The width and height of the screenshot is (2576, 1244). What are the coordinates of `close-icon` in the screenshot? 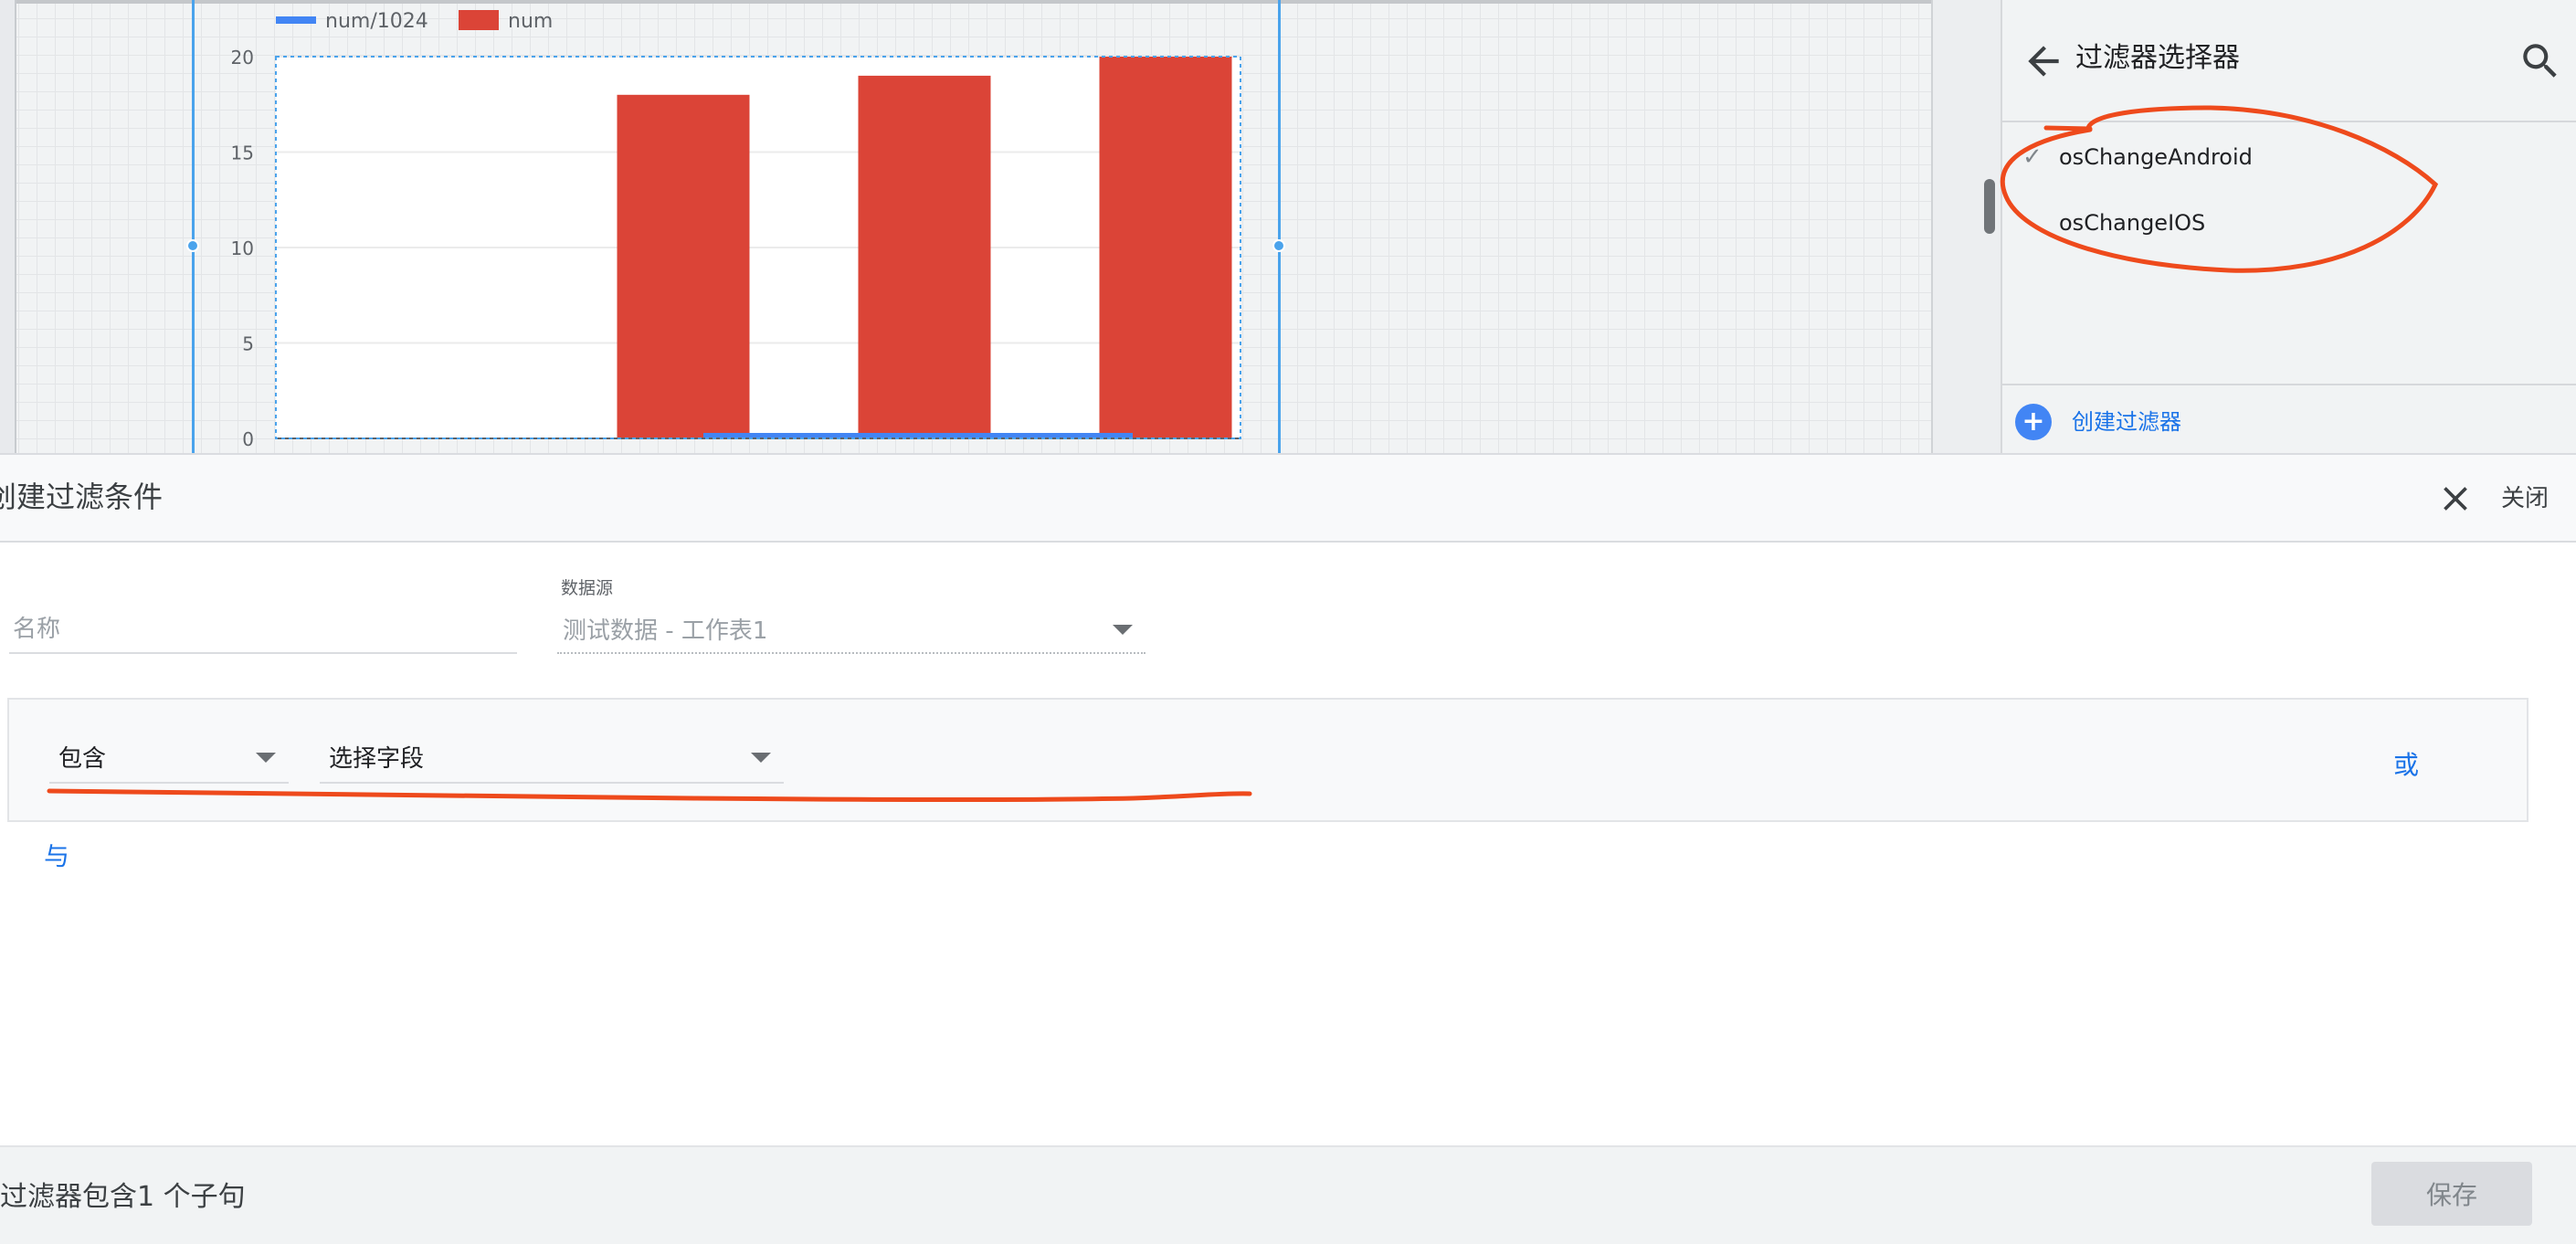 It's located at (2455, 499).